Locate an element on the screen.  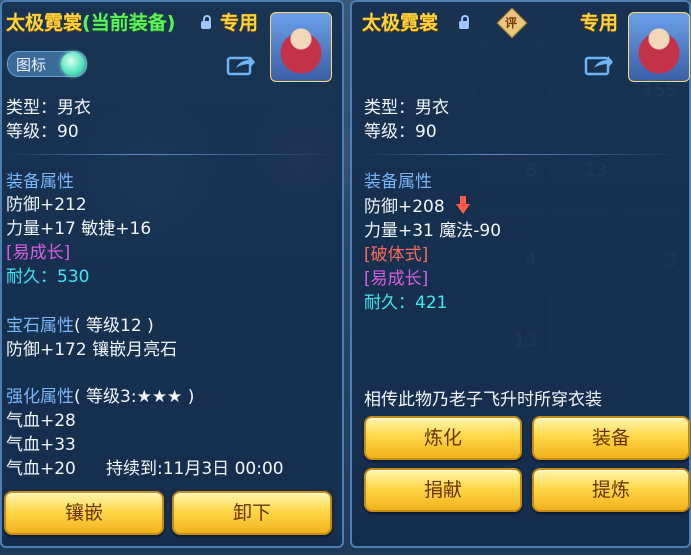
durability: 耐久：421 is located at coordinates (405, 303).